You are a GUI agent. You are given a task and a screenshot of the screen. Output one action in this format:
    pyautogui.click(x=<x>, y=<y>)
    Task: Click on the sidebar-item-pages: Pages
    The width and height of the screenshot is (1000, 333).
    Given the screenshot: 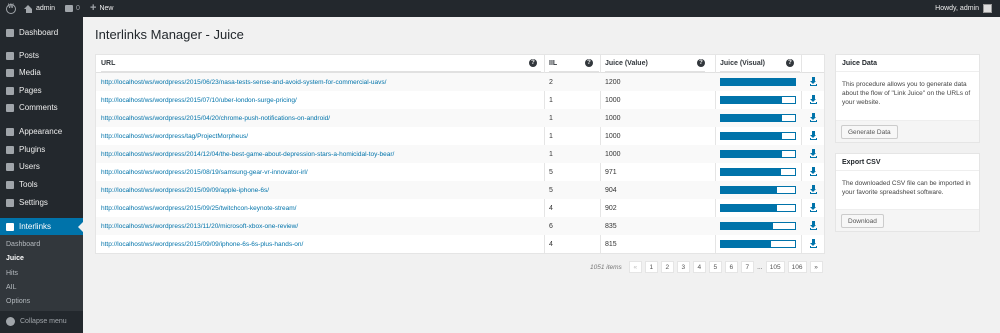 What is the action you would take?
    pyautogui.click(x=41, y=90)
    